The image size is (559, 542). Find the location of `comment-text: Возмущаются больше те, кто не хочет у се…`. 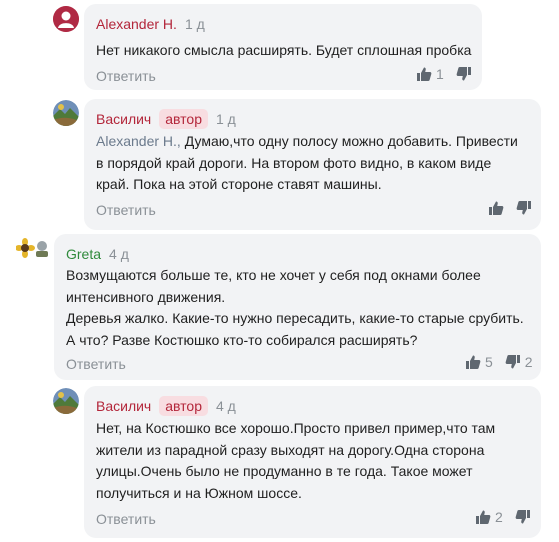

comment-text: Возмущаются больше те, кто не хочет у се… is located at coordinates (295, 307).